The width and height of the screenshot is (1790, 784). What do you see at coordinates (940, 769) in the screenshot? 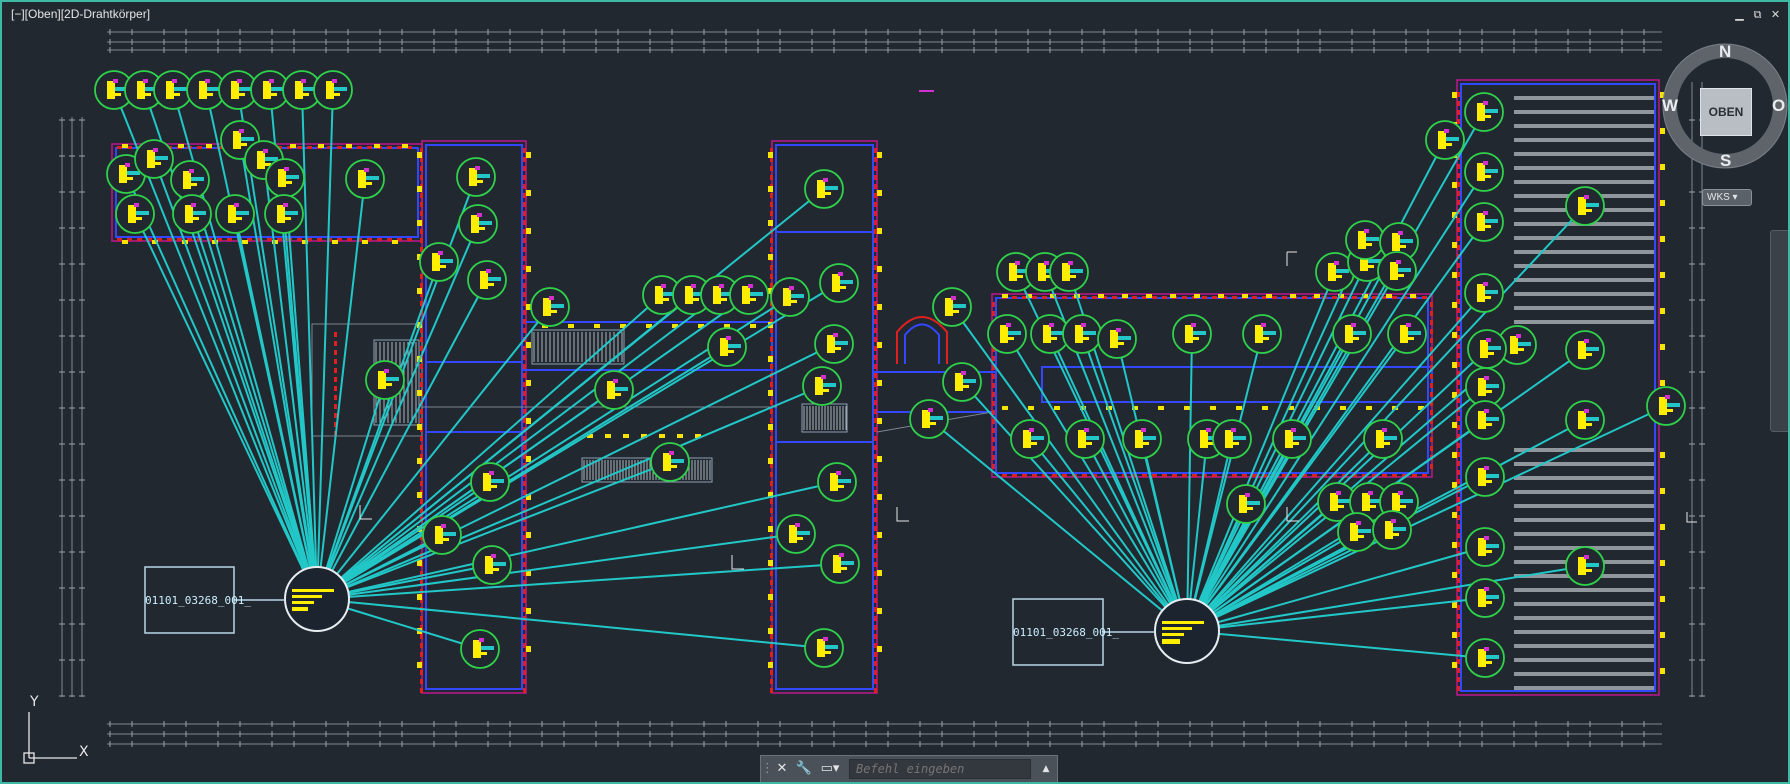
I see `command-input` at bounding box center [940, 769].